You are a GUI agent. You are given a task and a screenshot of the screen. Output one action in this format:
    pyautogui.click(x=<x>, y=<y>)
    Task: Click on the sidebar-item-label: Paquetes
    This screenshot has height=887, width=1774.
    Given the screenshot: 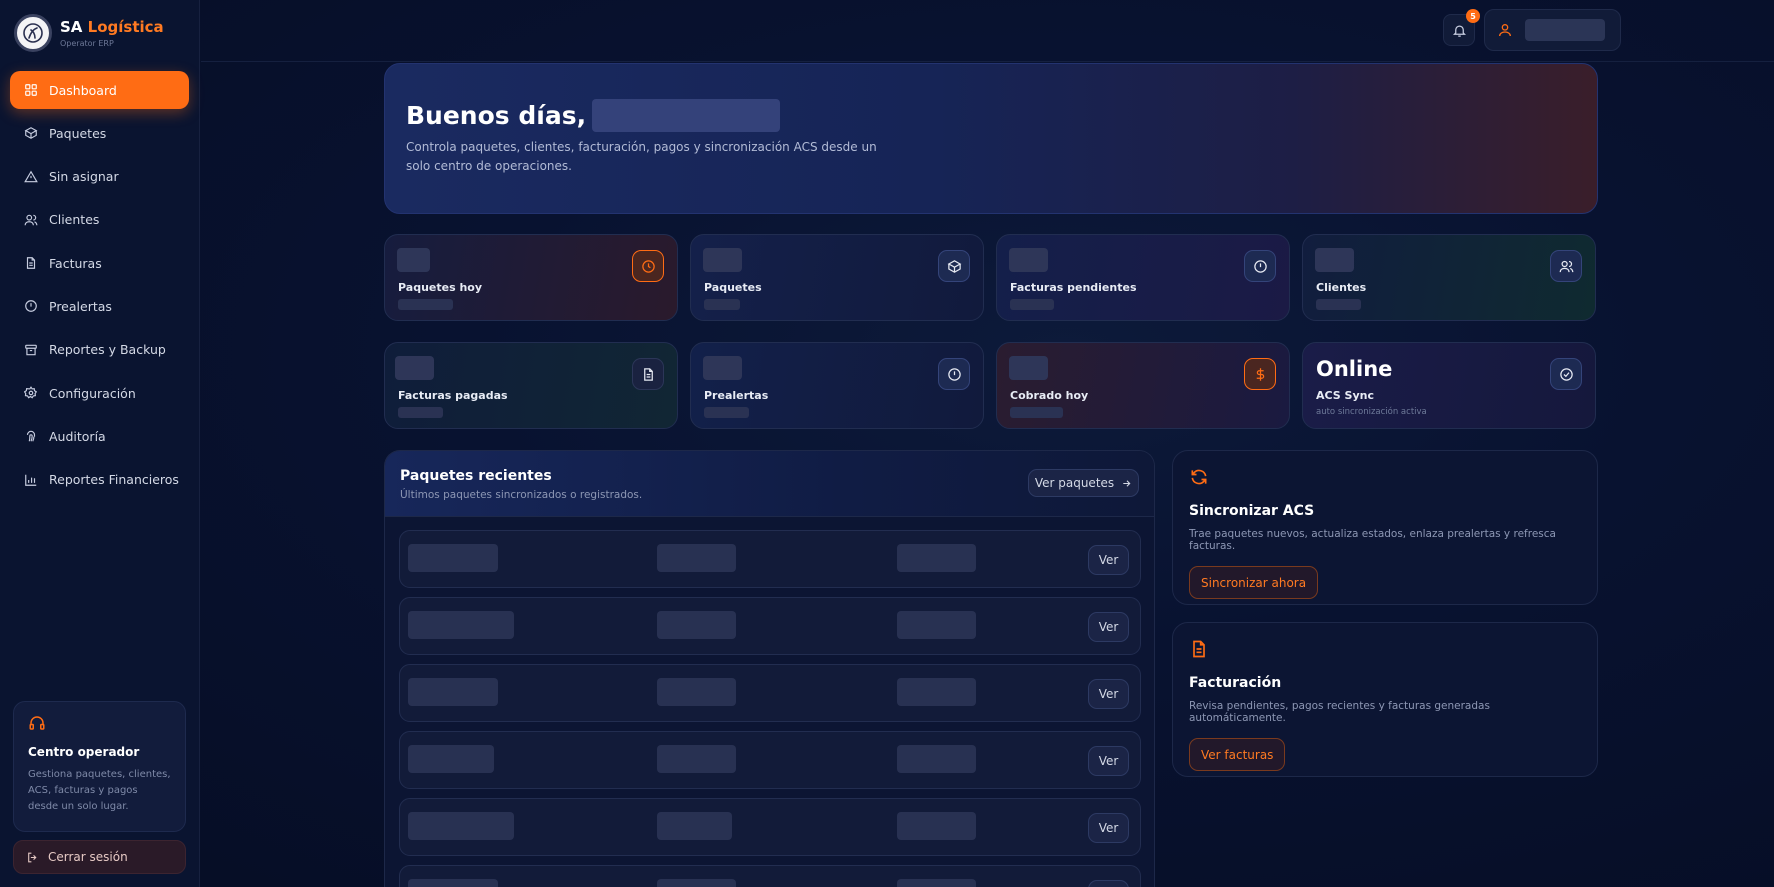 What is the action you would take?
    pyautogui.click(x=78, y=133)
    